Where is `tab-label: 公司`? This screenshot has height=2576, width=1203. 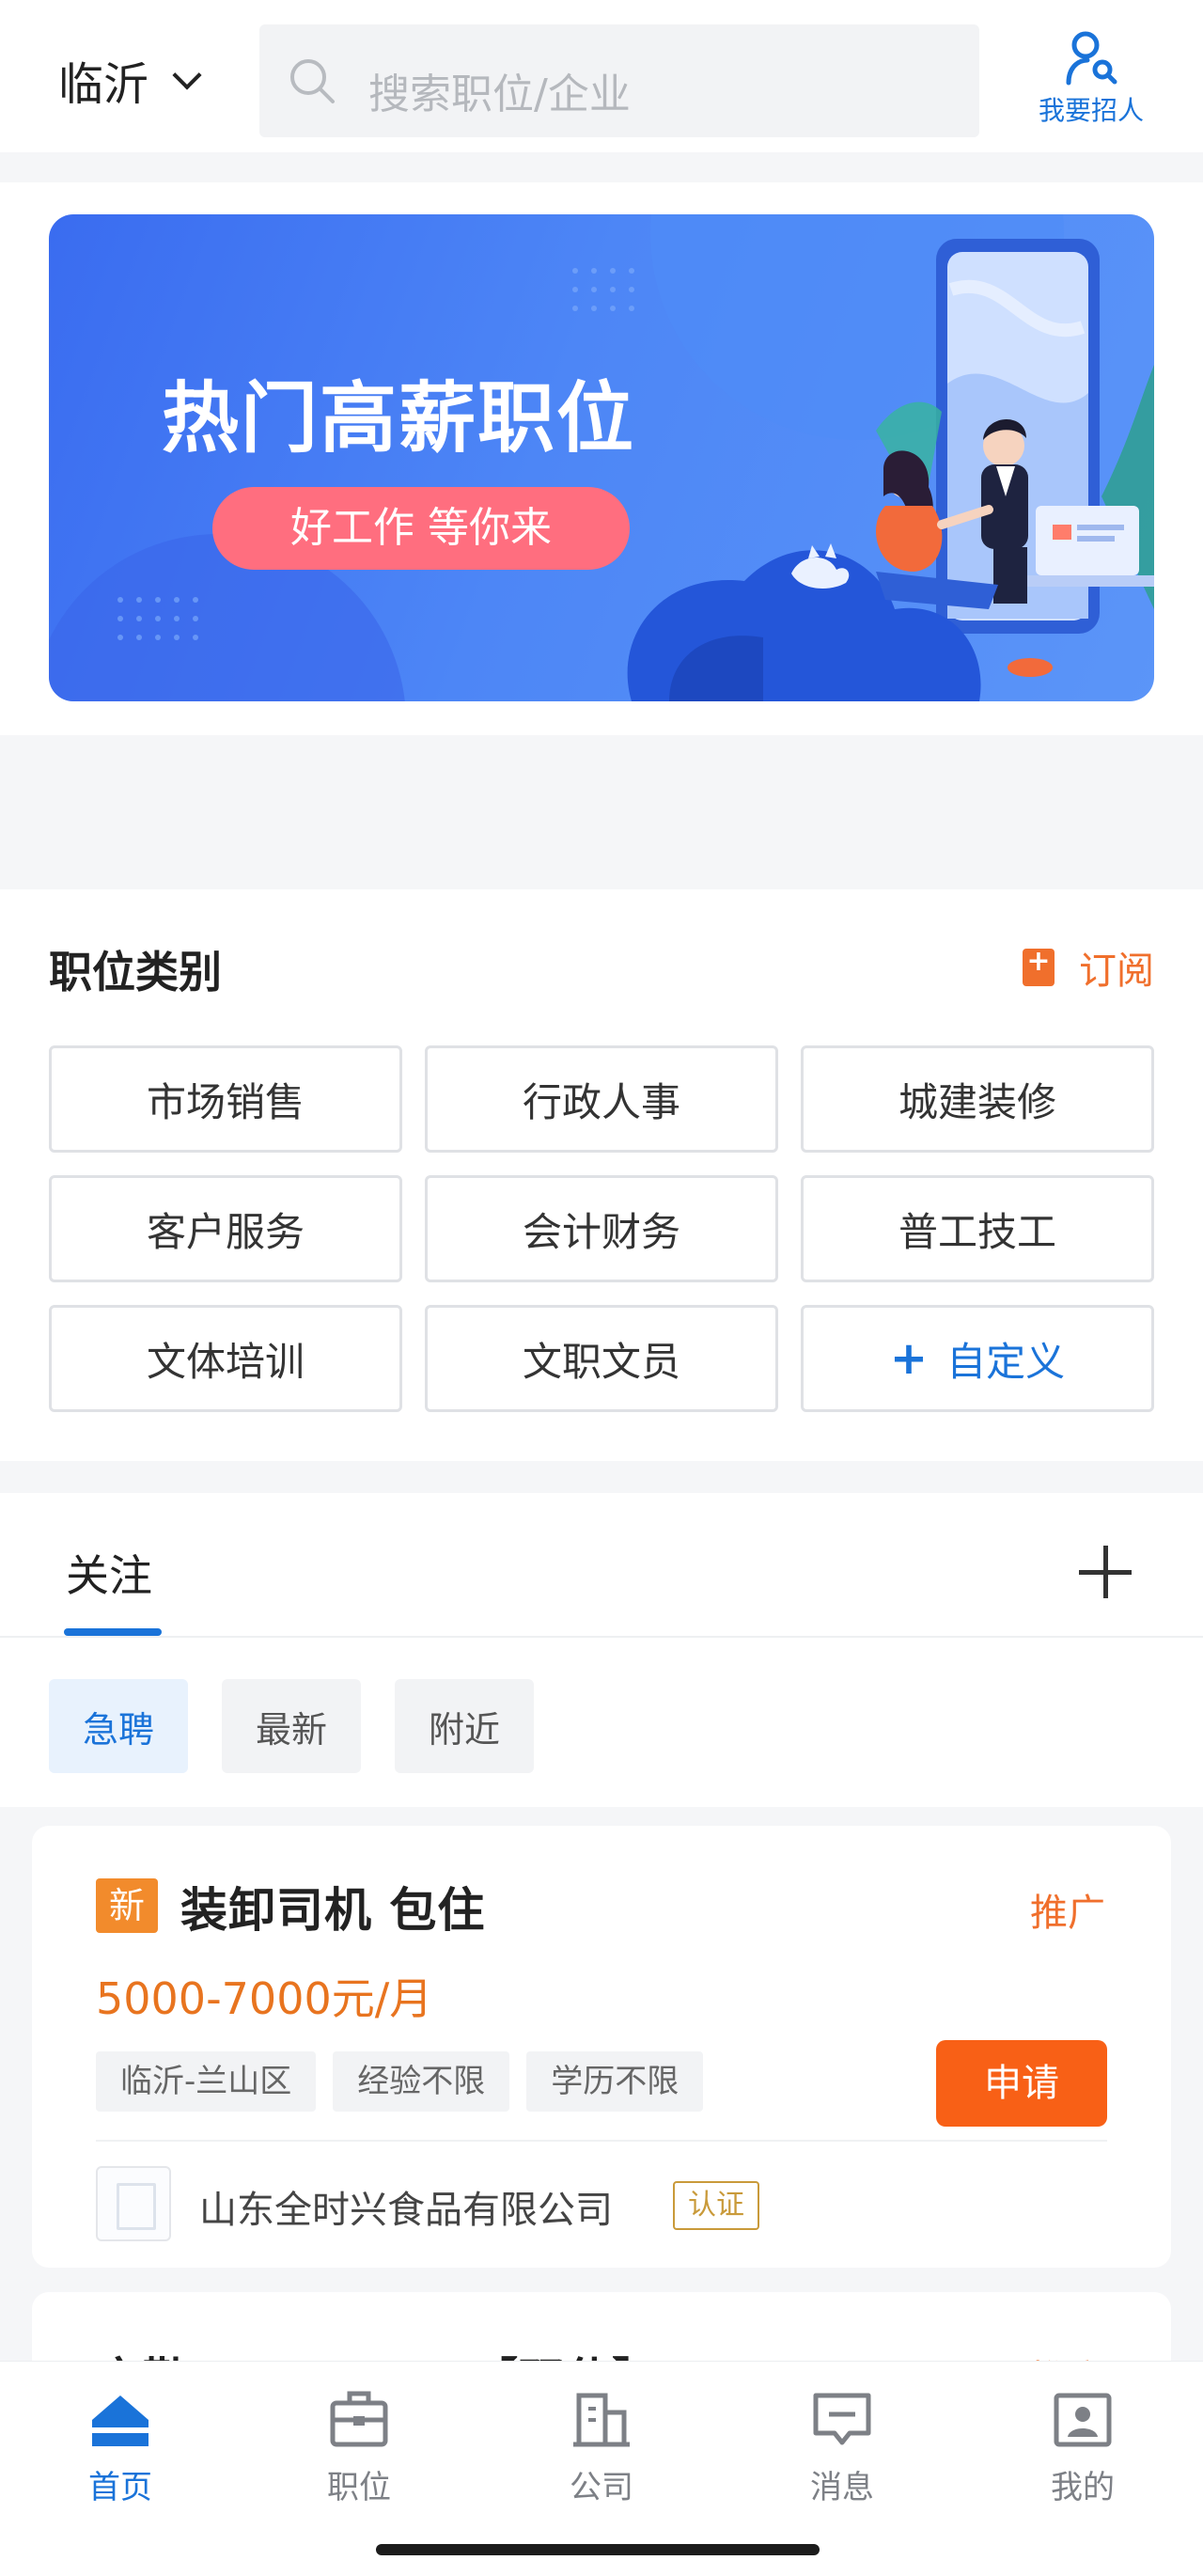 tab-label: 公司 is located at coordinates (601, 2488).